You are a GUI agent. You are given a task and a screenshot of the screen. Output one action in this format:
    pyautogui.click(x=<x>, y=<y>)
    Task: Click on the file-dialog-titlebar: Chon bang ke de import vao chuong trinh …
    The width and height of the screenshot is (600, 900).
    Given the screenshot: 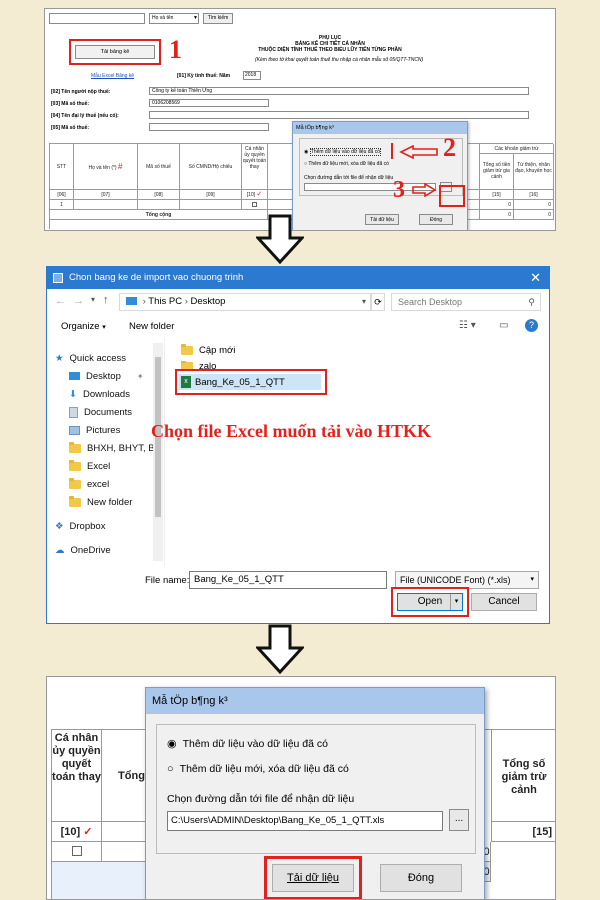 What is the action you would take?
    pyautogui.click(x=298, y=278)
    